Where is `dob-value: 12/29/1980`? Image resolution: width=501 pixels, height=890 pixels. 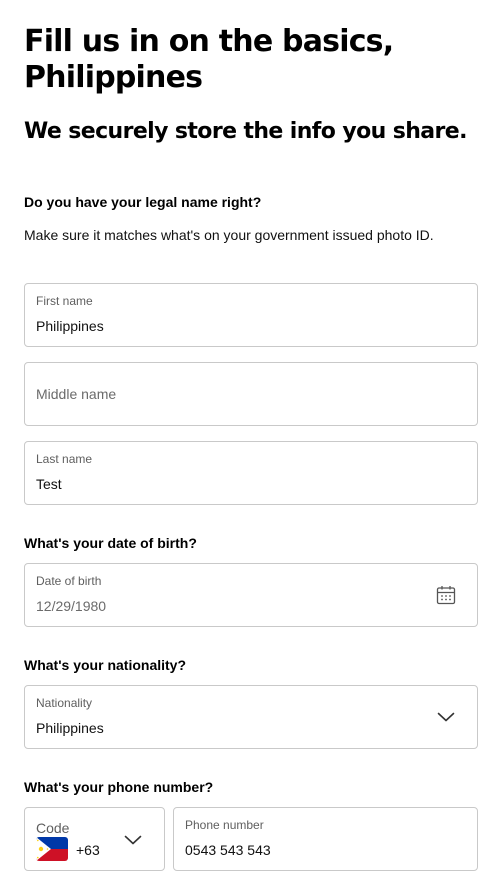 dob-value: 12/29/1980 is located at coordinates (71, 606).